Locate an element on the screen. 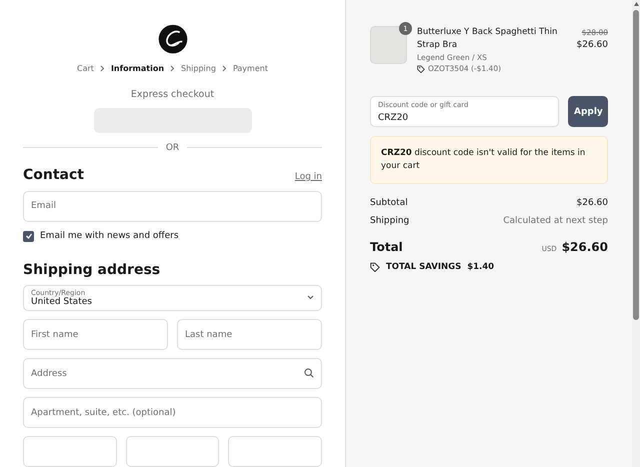  apply-button: Apply is located at coordinates (588, 111).